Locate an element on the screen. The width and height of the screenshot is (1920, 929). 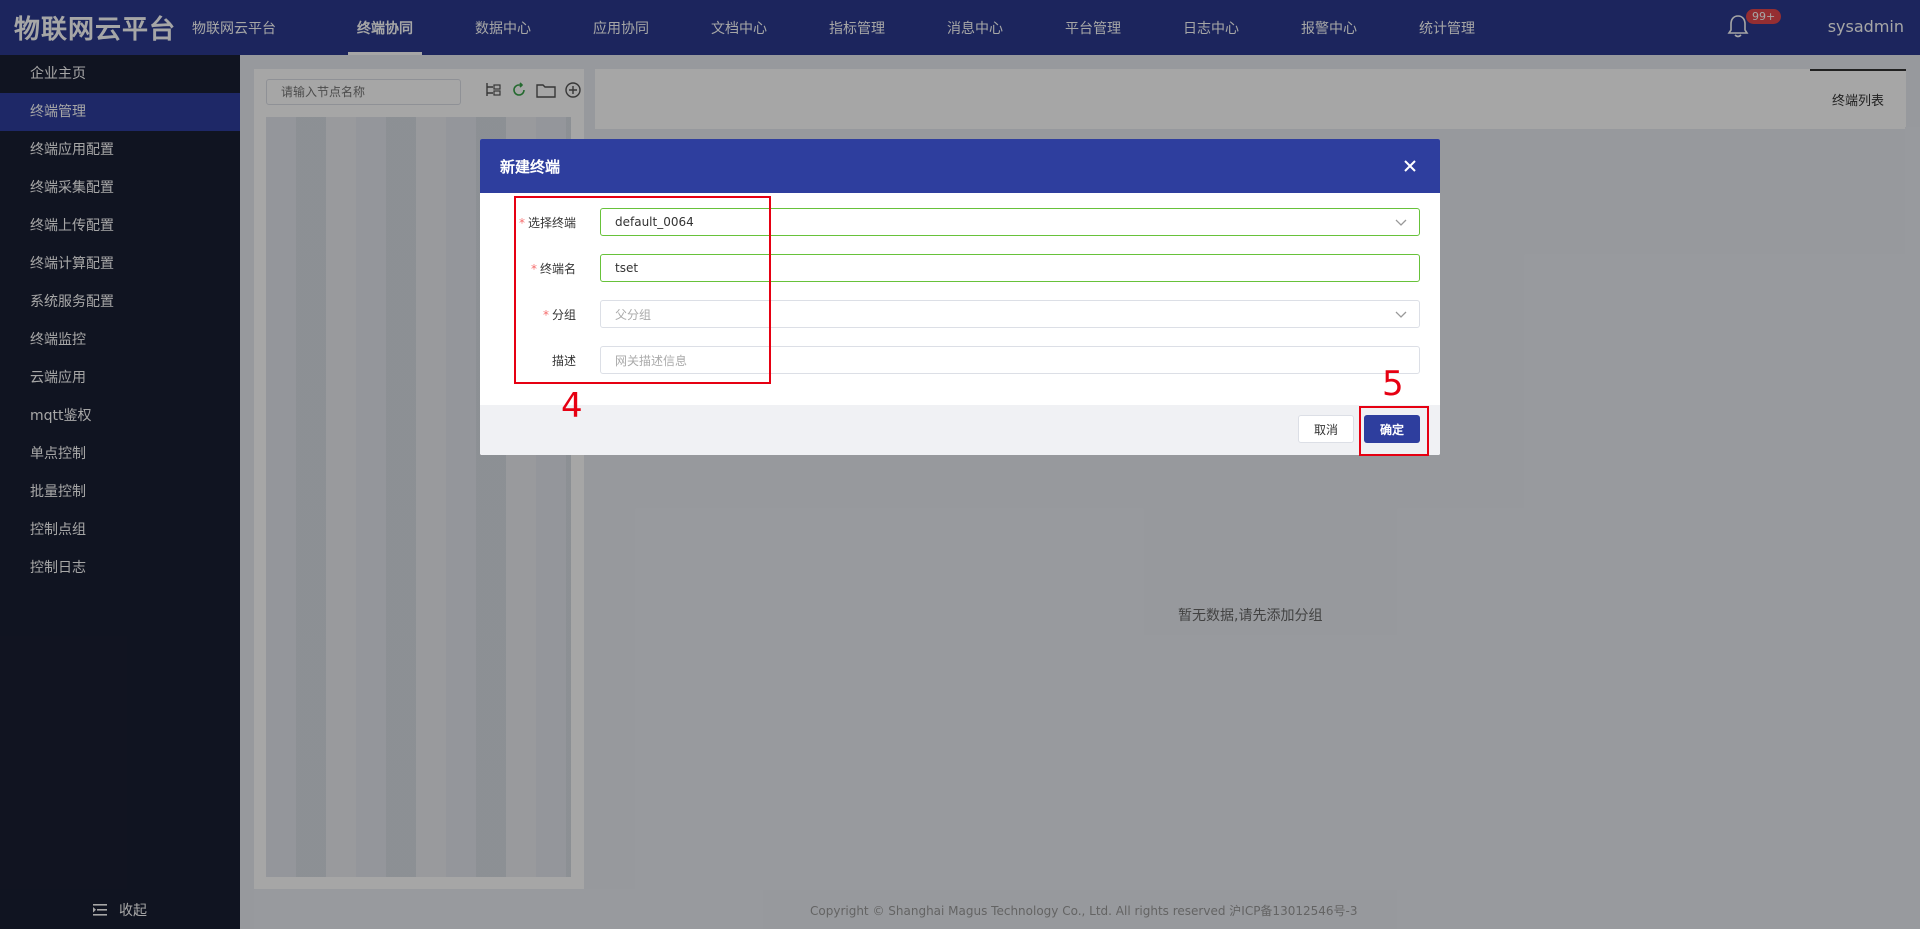
close-icon is located at coordinates (1410, 166).